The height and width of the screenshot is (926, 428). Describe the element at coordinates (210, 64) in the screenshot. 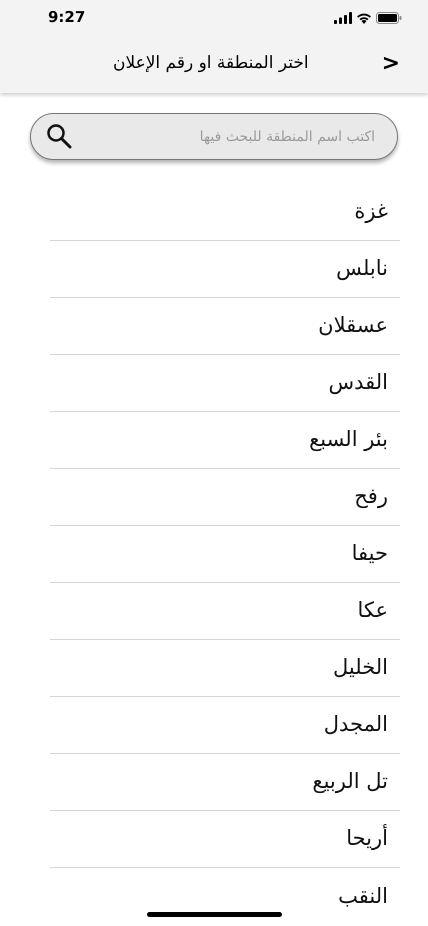

I see `page-title: اختر المنطقة او رقم الإعلان` at that location.